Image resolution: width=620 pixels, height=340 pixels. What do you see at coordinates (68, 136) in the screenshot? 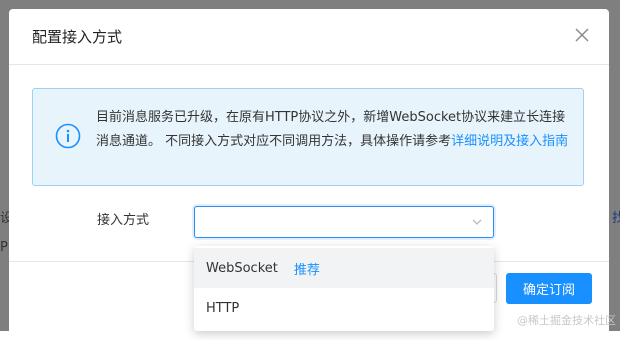
I see `info-icon` at bounding box center [68, 136].